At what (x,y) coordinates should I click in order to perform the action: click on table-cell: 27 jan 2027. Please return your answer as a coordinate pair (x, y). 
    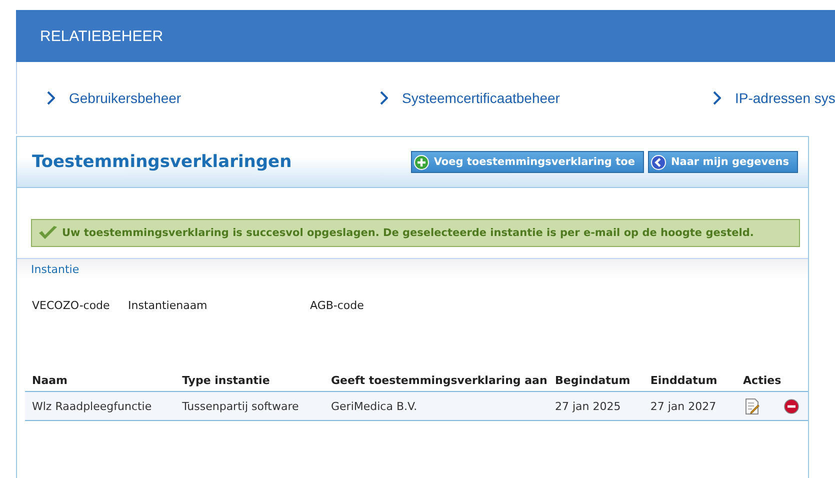
    Looking at the image, I should click on (689, 406).